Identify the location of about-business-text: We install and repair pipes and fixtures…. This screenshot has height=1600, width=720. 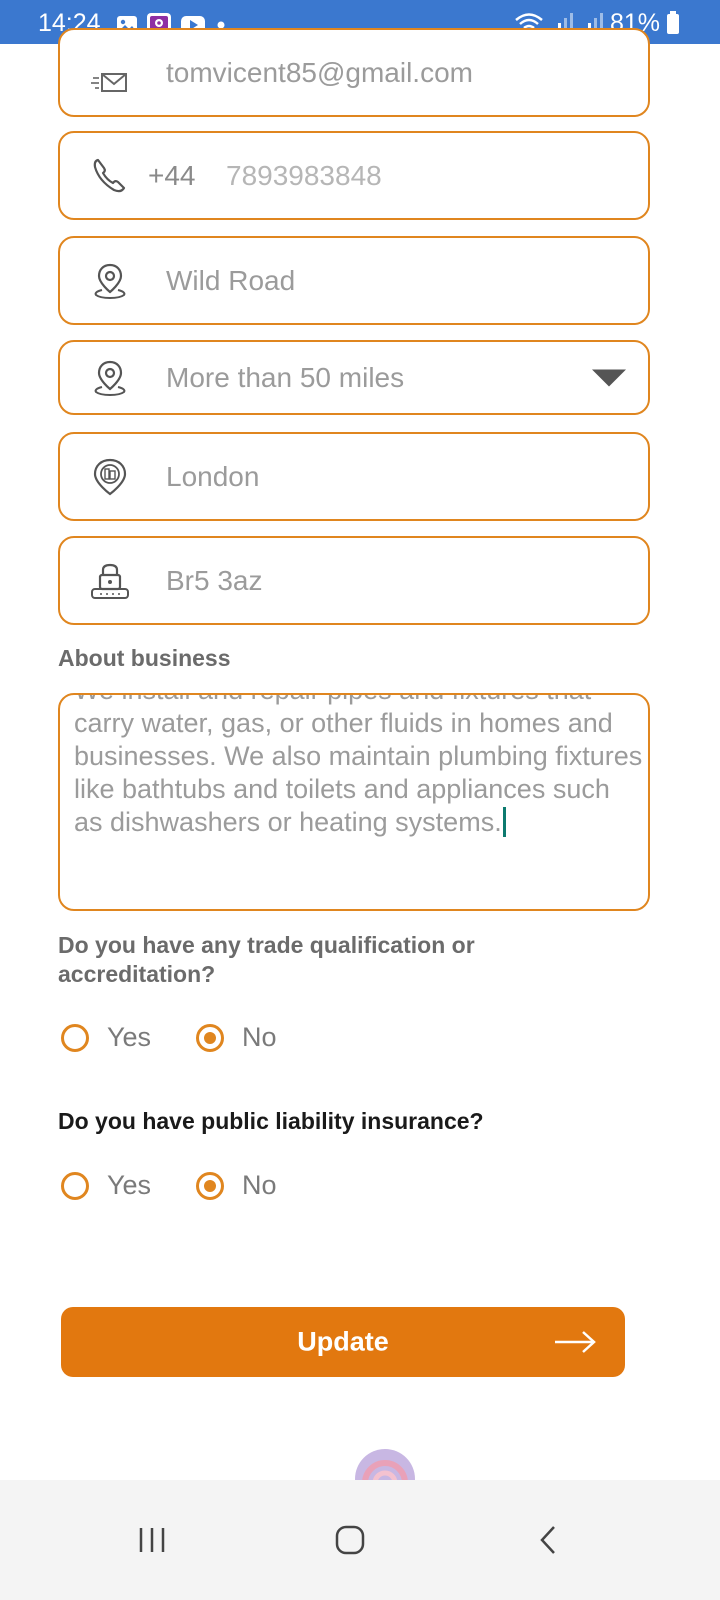
(358, 766).